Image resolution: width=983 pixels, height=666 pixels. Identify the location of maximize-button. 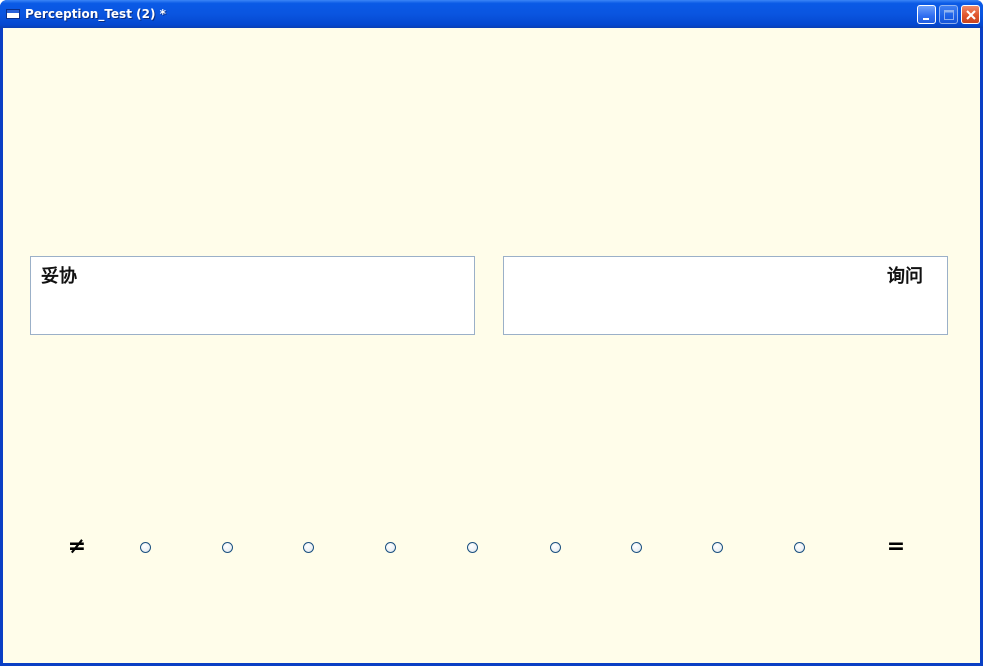
(948, 14).